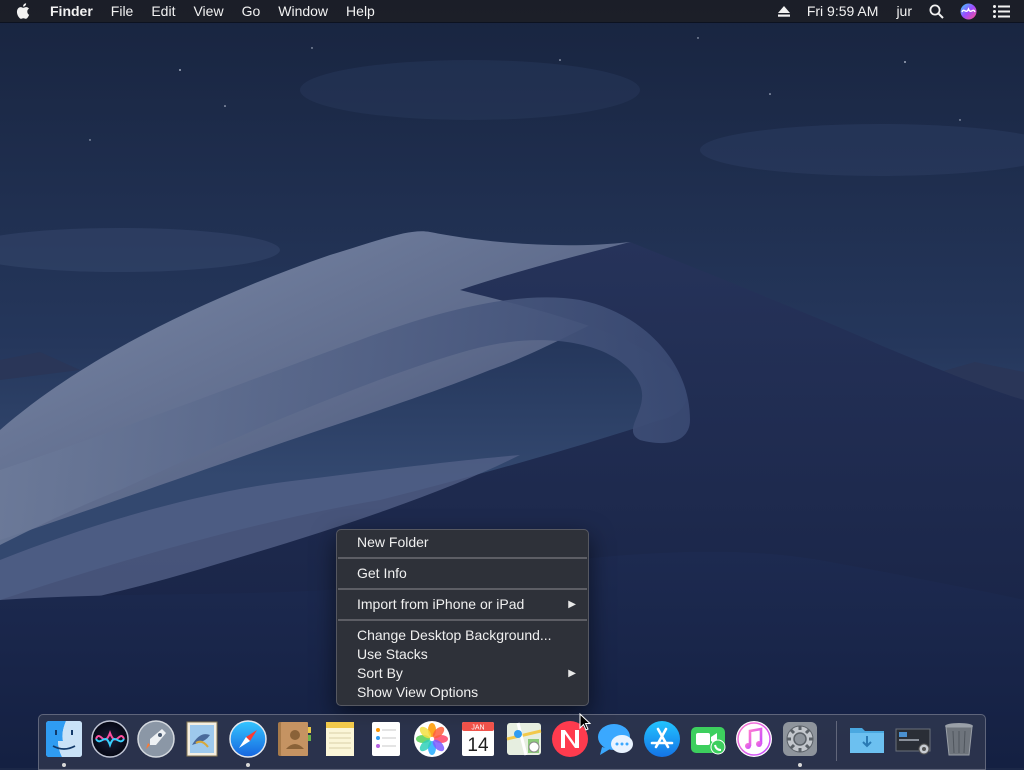 Image resolution: width=1024 pixels, height=770 pixels. What do you see at coordinates (477, 728) in the screenshot?
I see `calendar-month-label: JAN` at bounding box center [477, 728].